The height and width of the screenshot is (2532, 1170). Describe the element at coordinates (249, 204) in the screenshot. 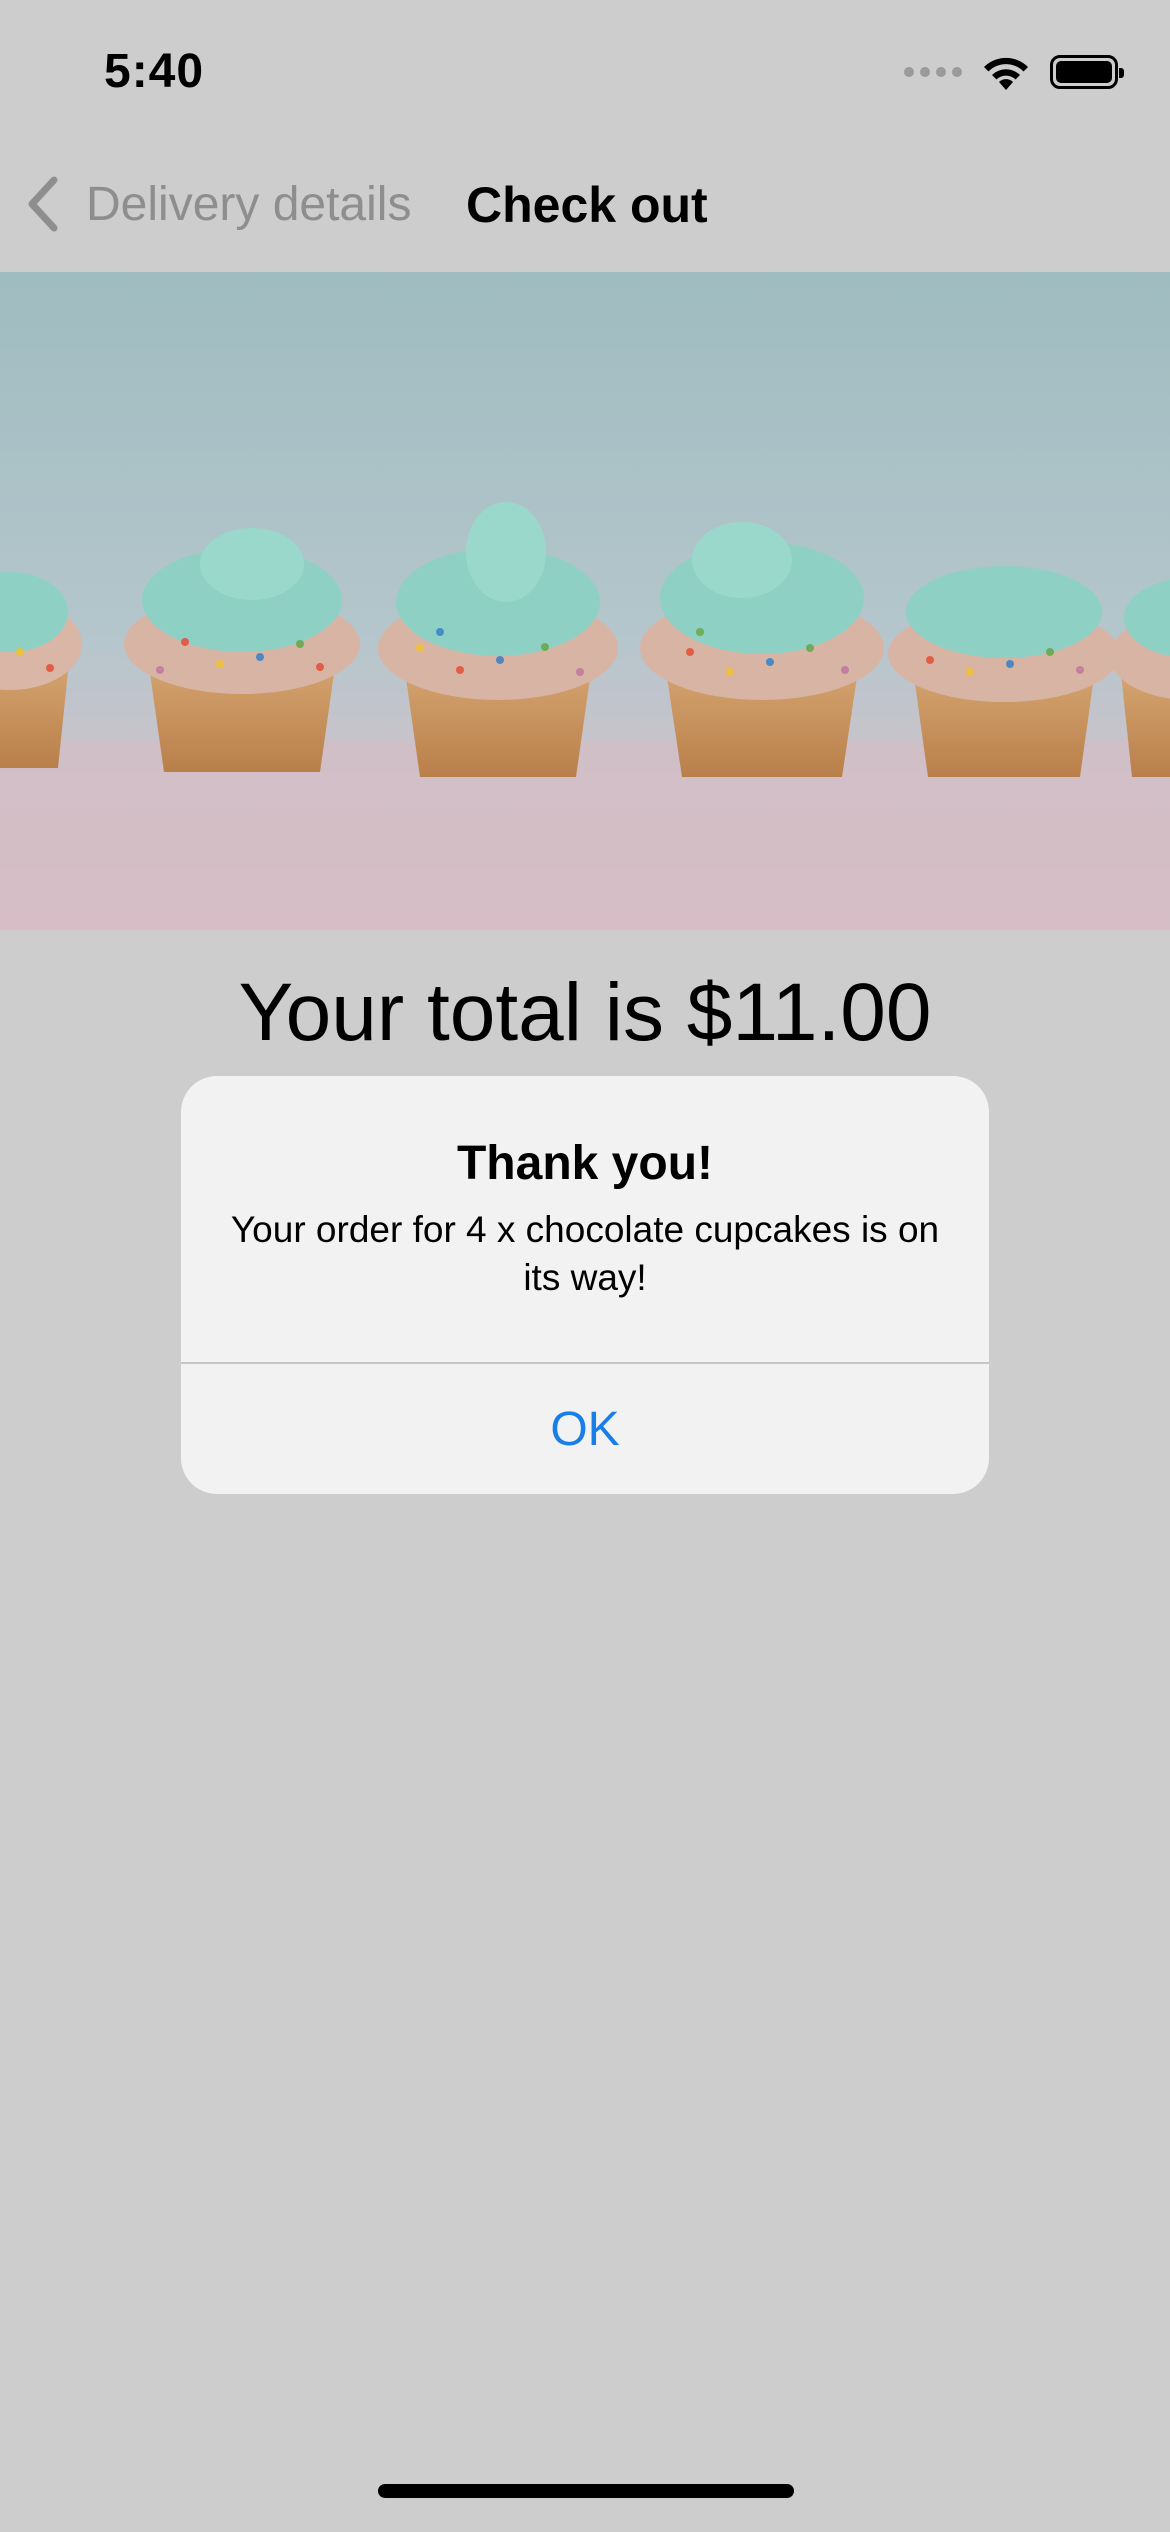

I see `back-button-label: Delivery details` at that location.